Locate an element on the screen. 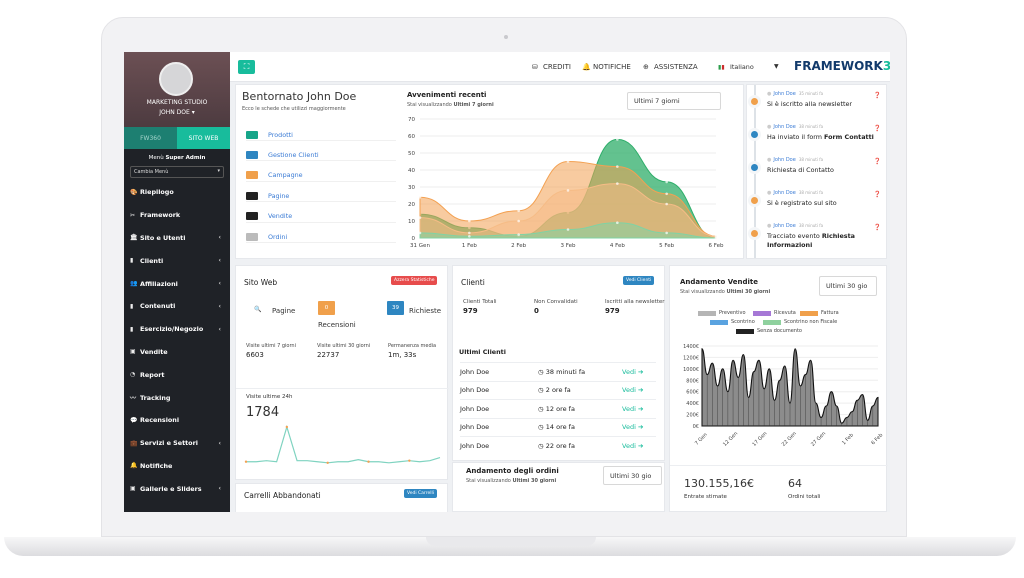 This screenshot has height=578, width=1024. avatar is located at coordinates (176, 79).